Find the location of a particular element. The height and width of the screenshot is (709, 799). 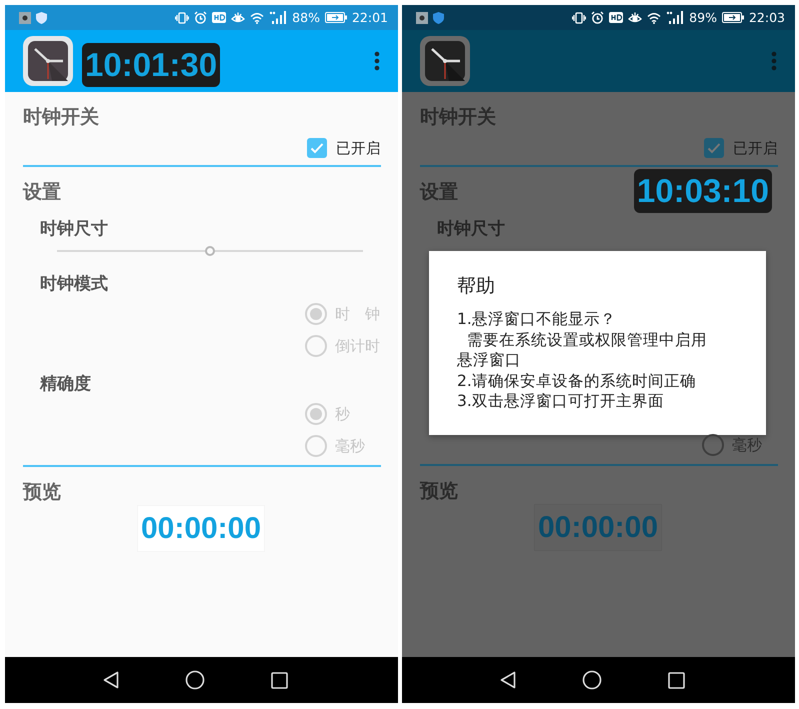

slider-thumb is located at coordinates (210, 251).